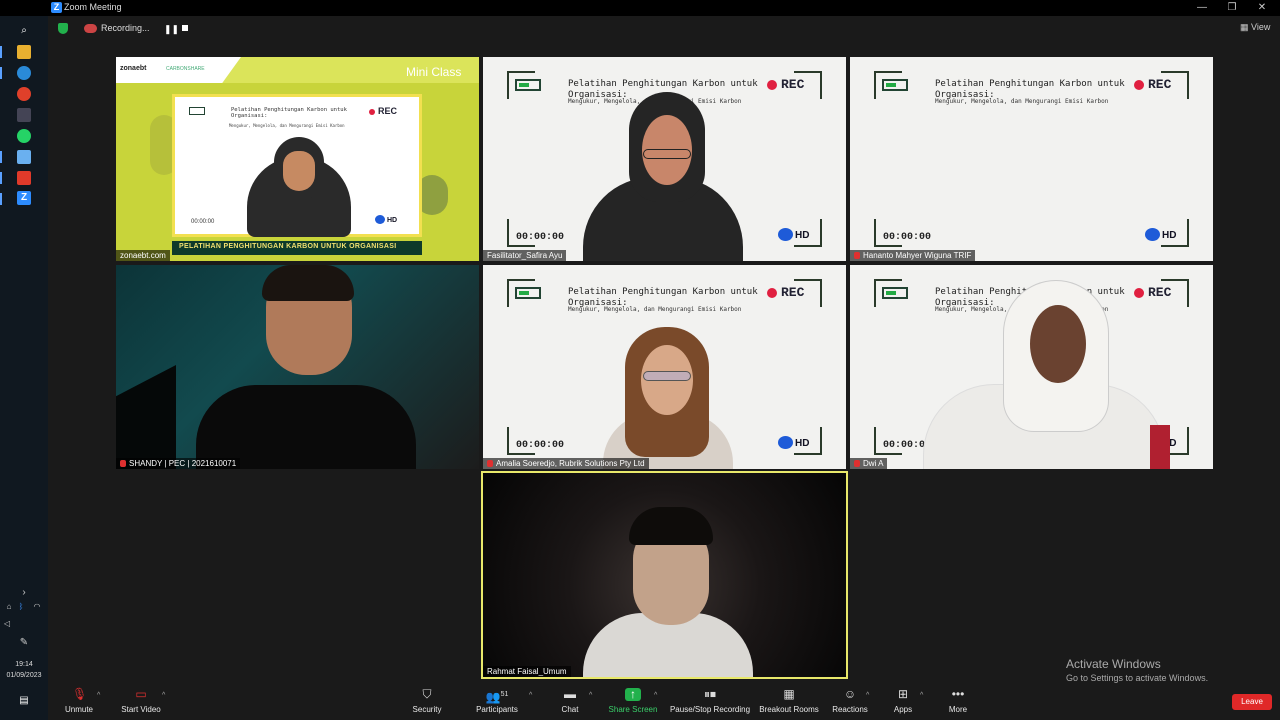  I want to click on more-button: ••• More, so click(958, 701).